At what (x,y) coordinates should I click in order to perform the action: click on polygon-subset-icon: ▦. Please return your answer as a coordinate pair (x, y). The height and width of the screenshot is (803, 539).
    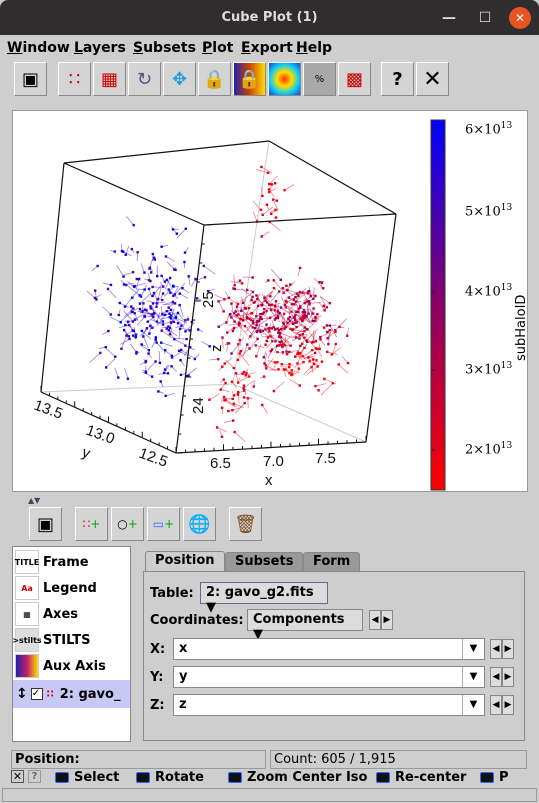
    Looking at the image, I should click on (109, 79).